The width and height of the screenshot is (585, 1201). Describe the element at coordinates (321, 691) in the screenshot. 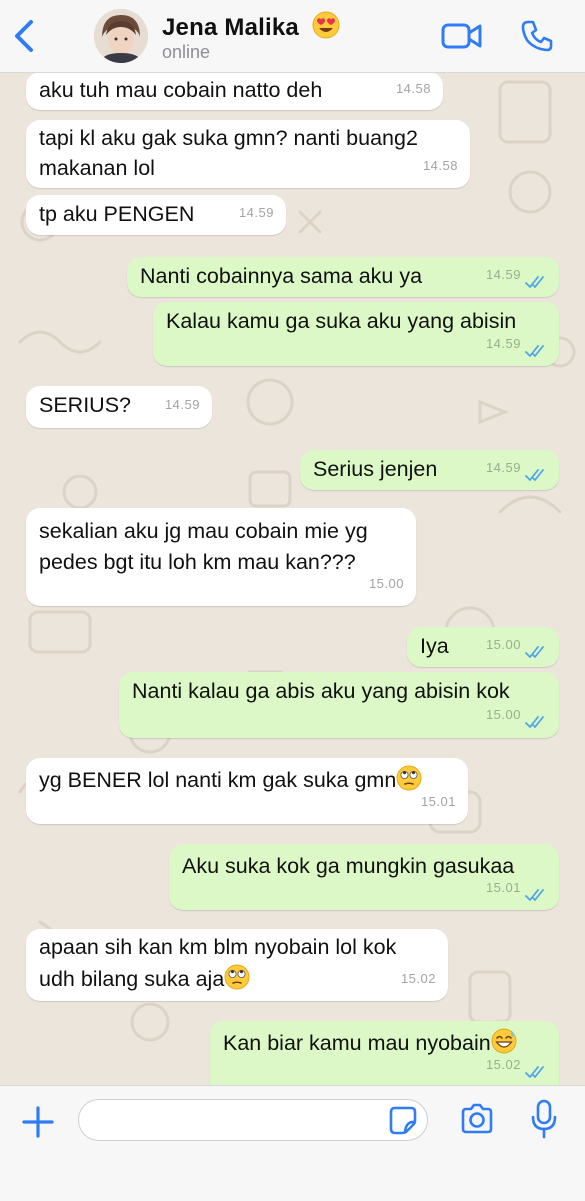

I see `message-text: Nanti kalau ga abis aku yang abisin kok` at that location.